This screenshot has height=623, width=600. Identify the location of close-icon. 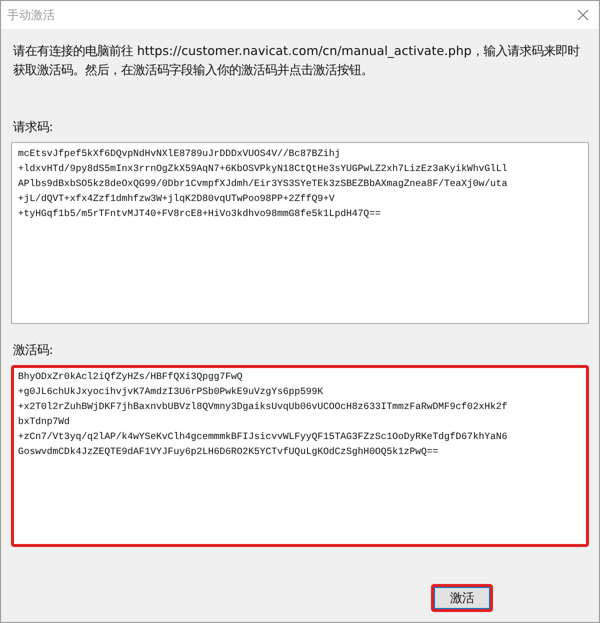
(583, 15).